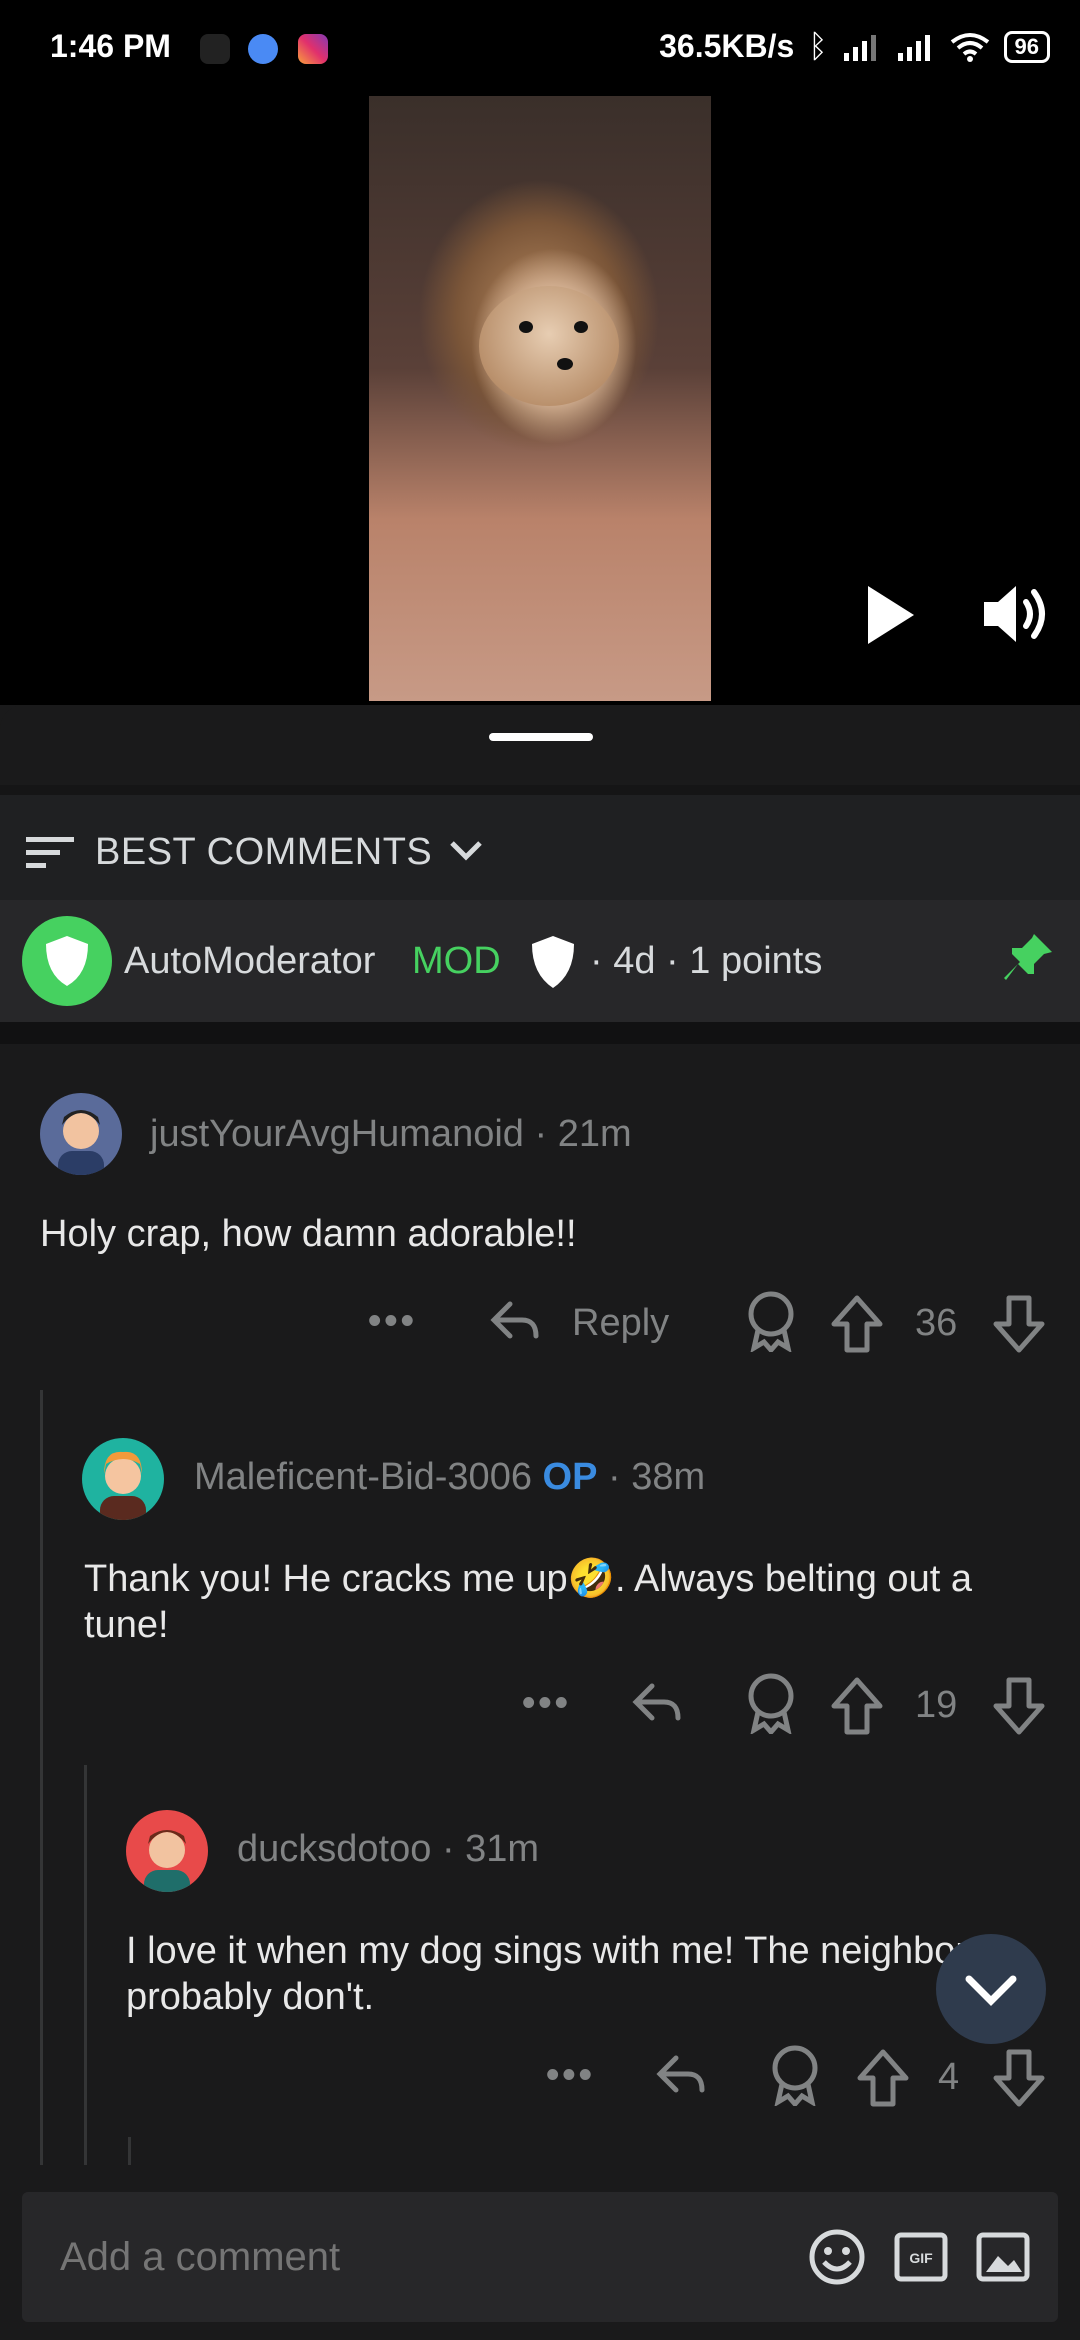 The image size is (1080, 2340). Describe the element at coordinates (1026, 46) in the screenshot. I see `battery-indicator: 96` at that location.